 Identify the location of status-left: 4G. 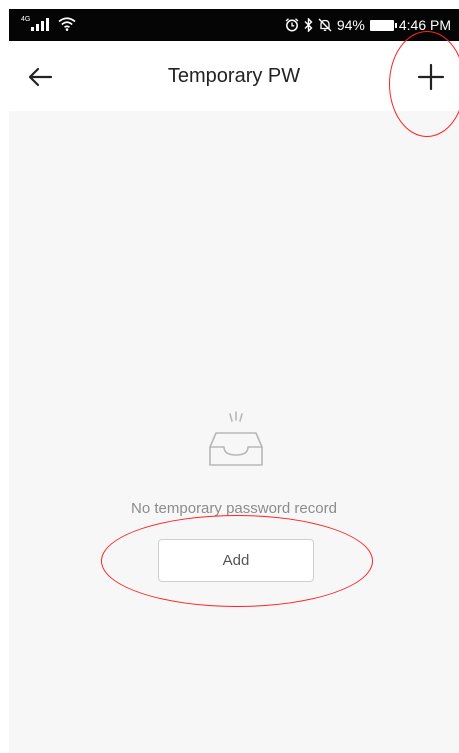
(48, 23).